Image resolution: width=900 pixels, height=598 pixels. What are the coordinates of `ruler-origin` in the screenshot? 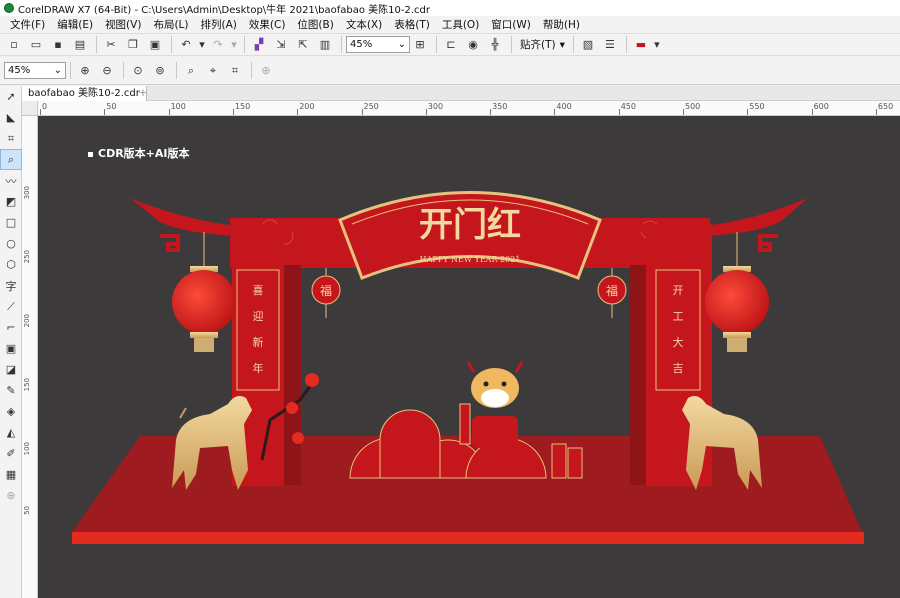 It's located at (30, 108).